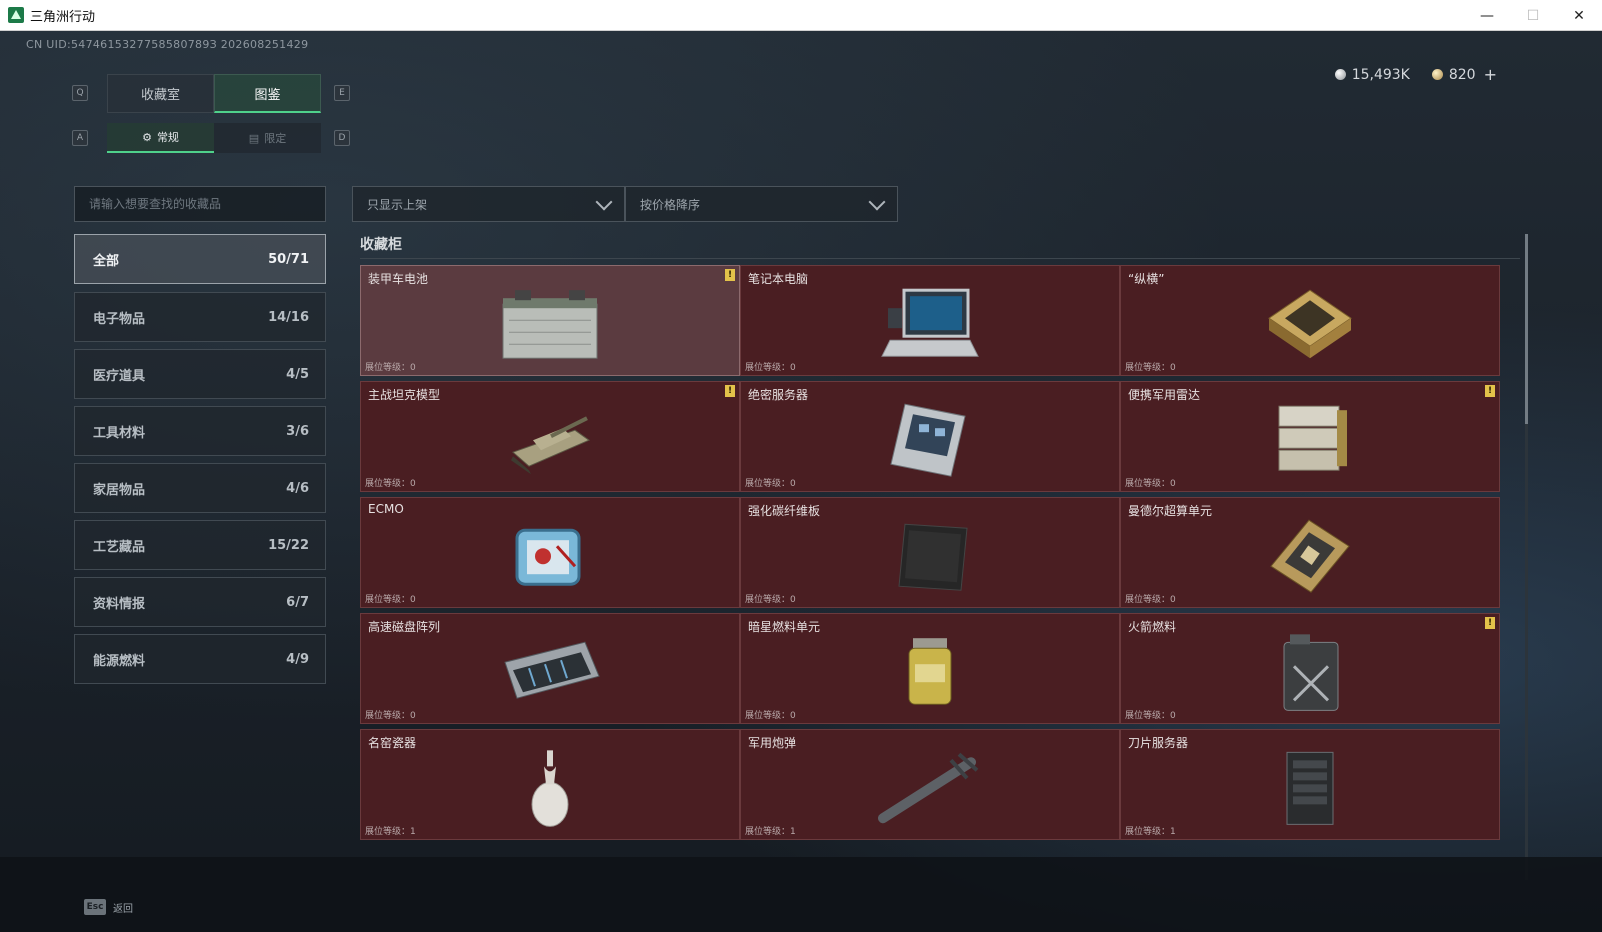 This screenshot has height=932, width=1602. Describe the element at coordinates (670, 204) in the screenshot. I see `sort-value: 按价格降序` at that location.